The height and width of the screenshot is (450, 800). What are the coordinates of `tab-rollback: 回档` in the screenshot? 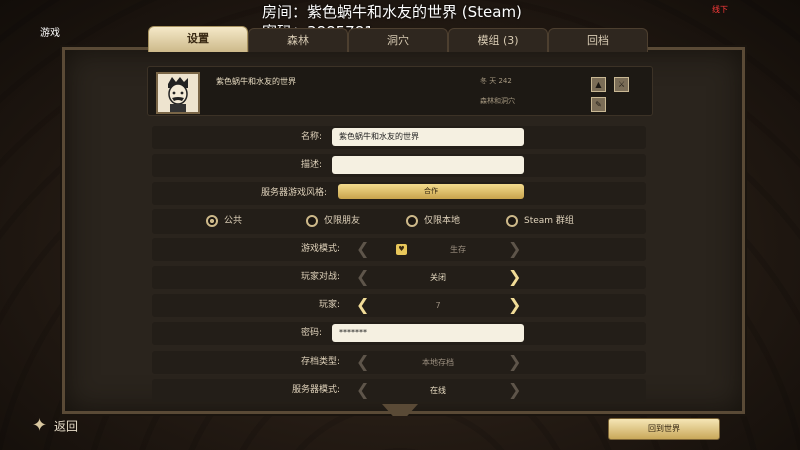 It's located at (598, 40).